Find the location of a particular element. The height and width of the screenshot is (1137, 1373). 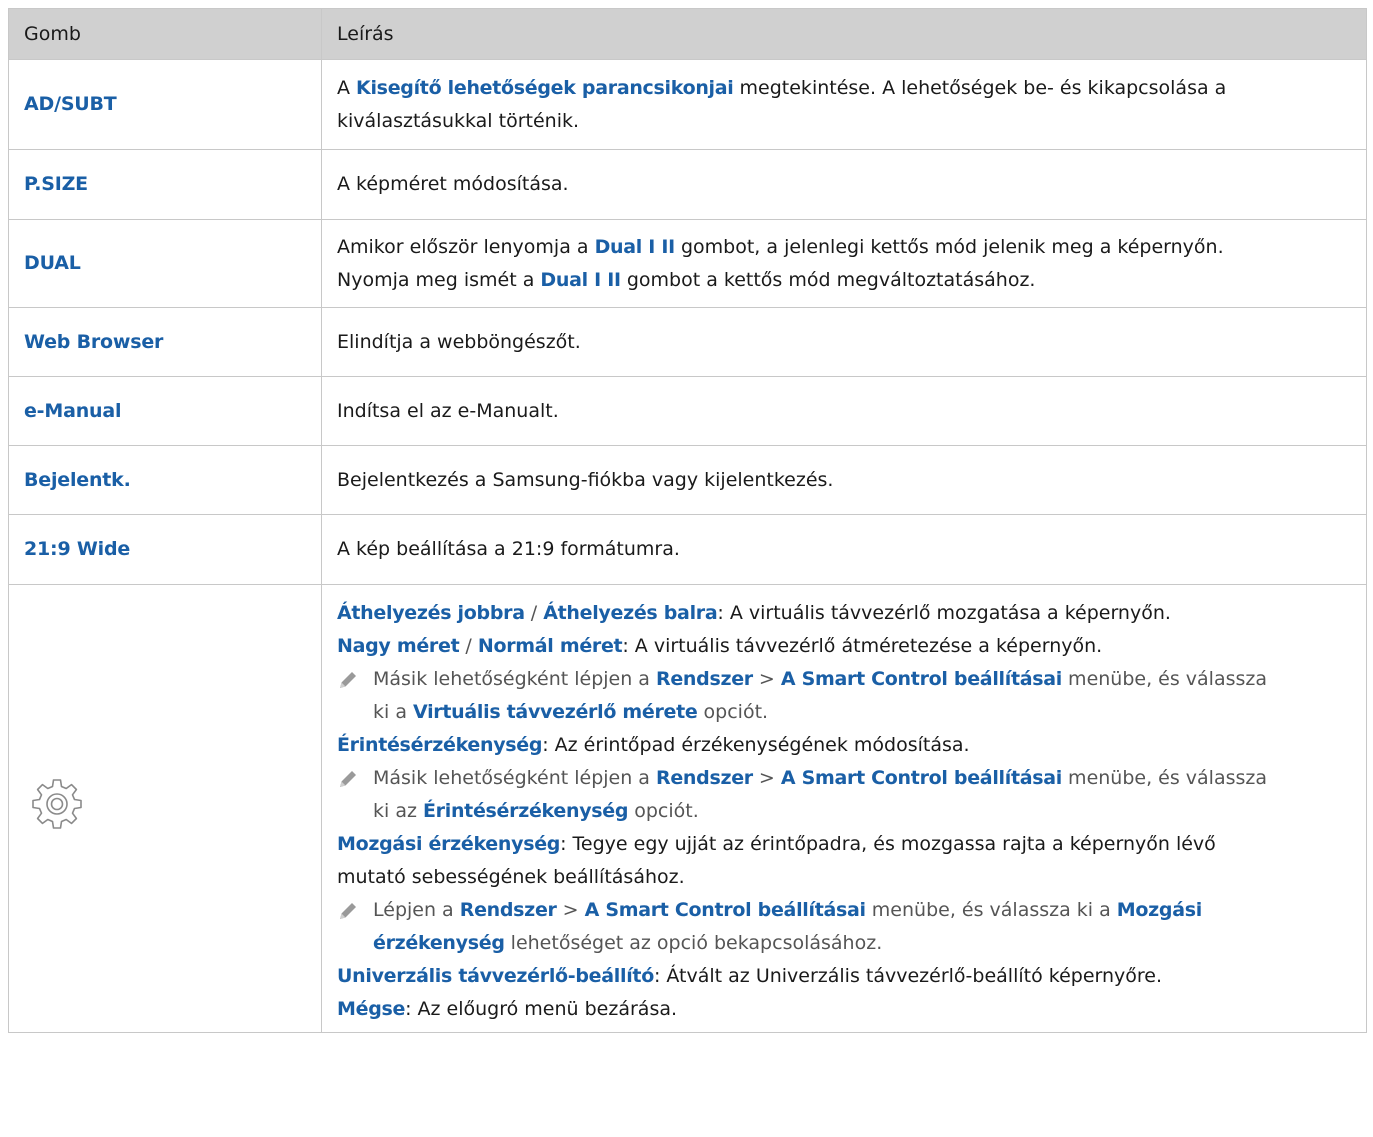

row-description-cell: Elindítja a webböngészőt. is located at coordinates (844, 342).